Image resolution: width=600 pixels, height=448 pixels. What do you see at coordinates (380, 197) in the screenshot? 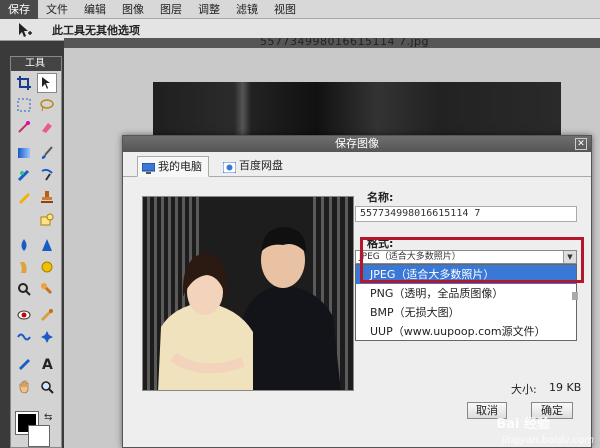
I see `name-label: 名称:` at bounding box center [380, 197].